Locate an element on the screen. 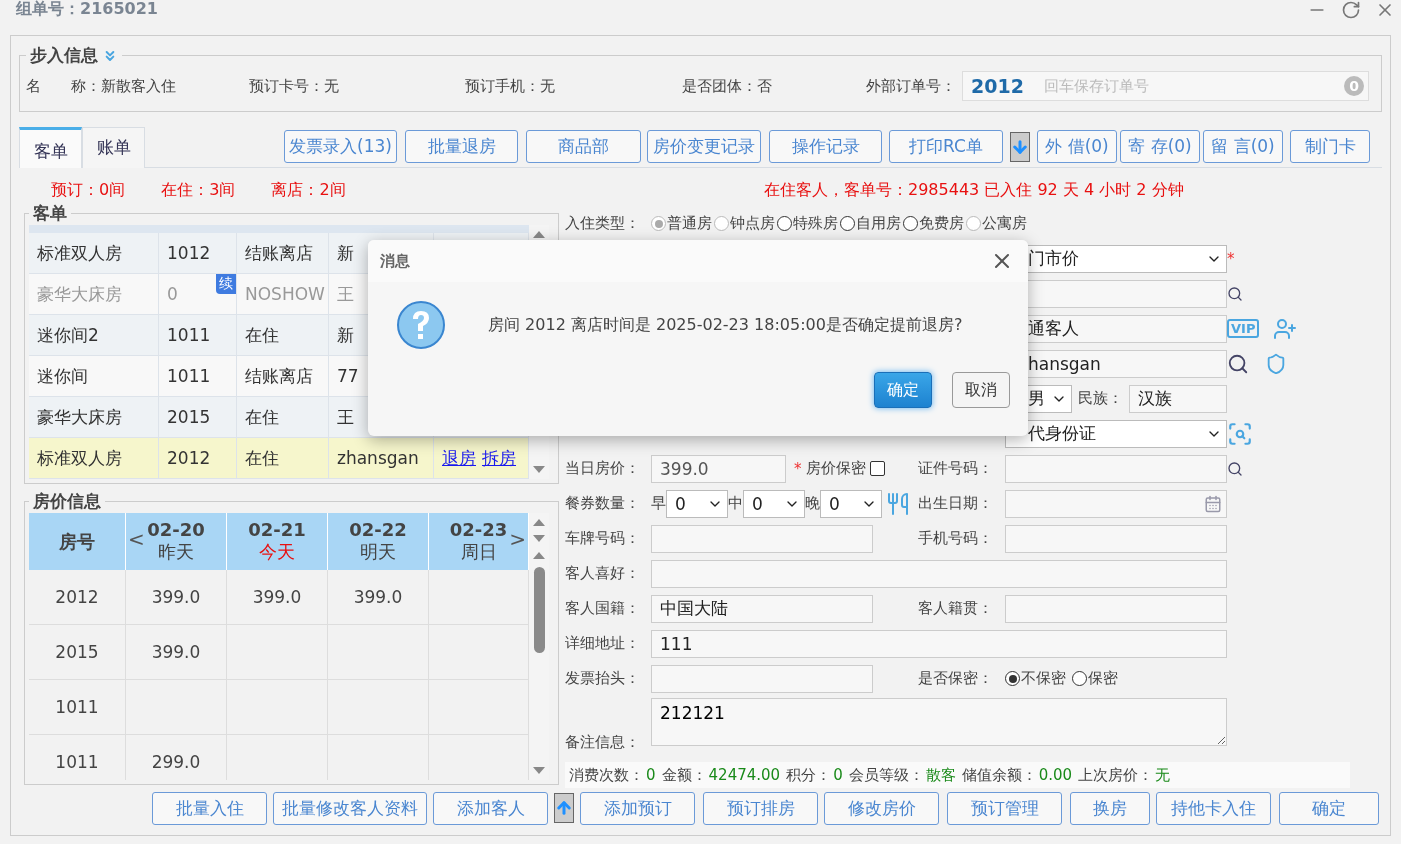  toolbar-button: 留 言(0) is located at coordinates (1243, 146).